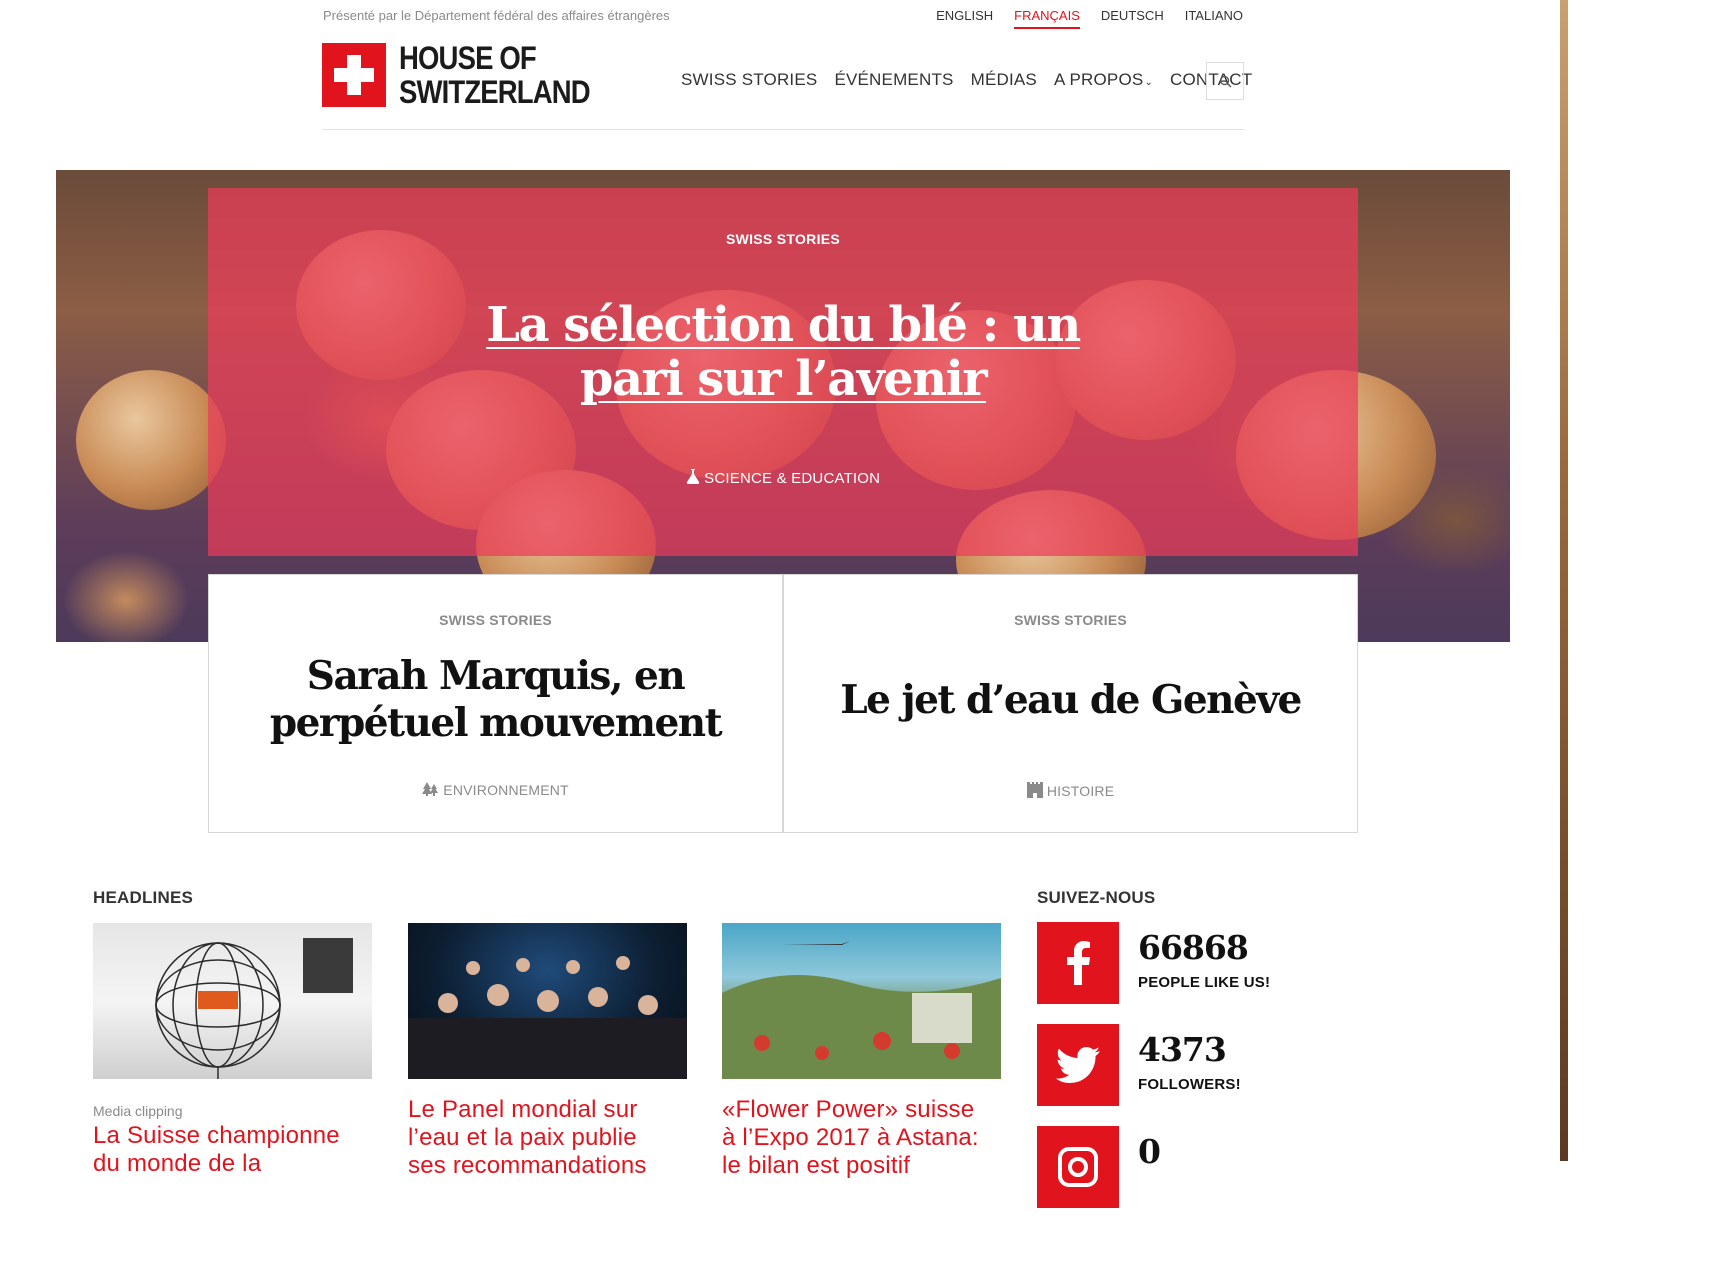  What do you see at coordinates (495, 92) in the screenshot?
I see `logo-line2: SWITZERLAND` at bounding box center [495, 92].